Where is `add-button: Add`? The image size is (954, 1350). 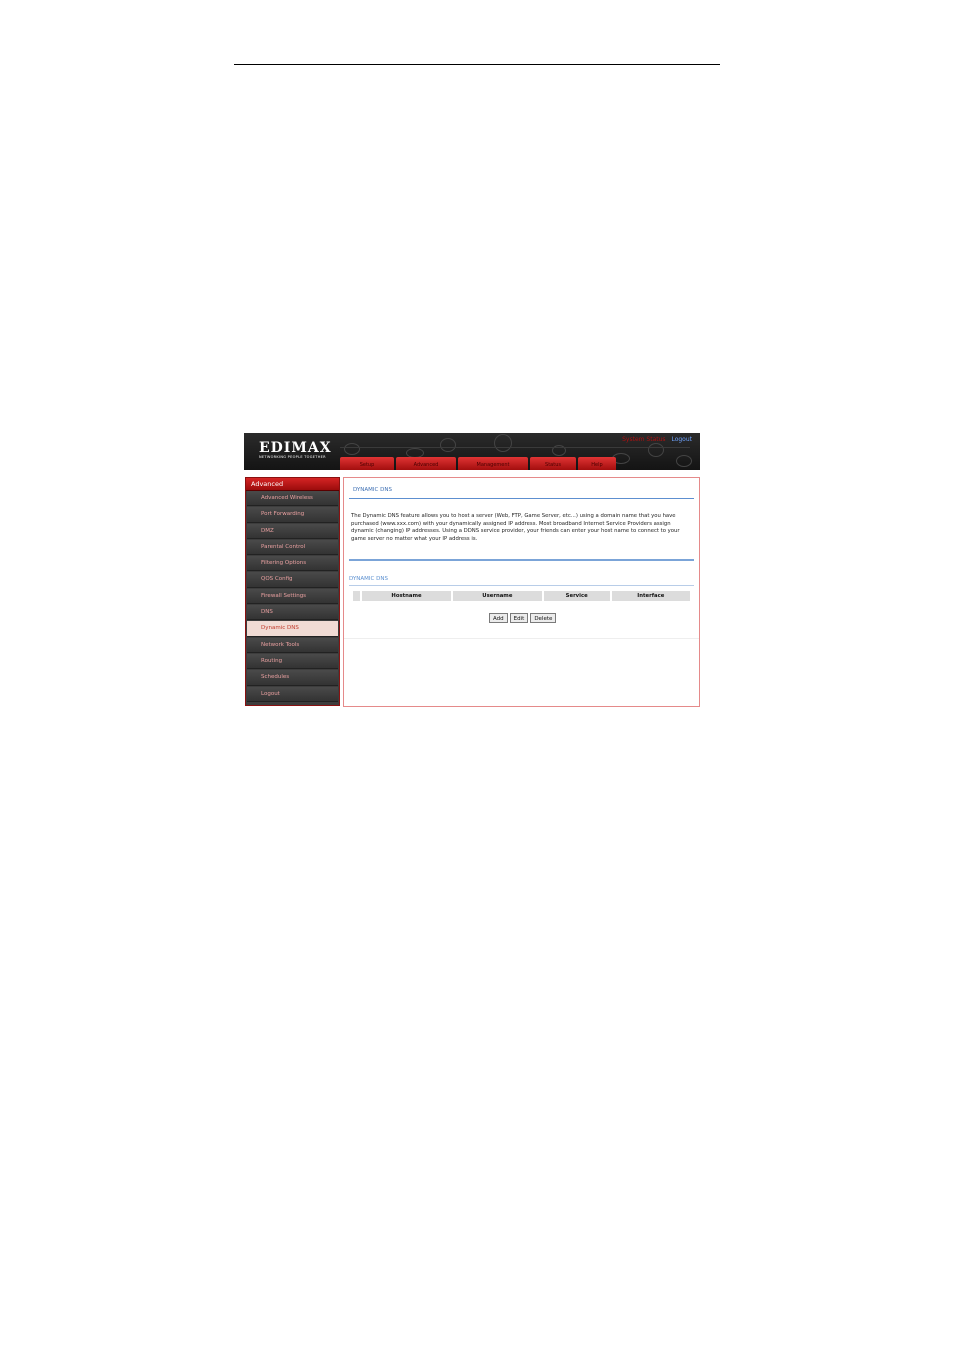 add-button: Add is located at coordinates (498, 618).